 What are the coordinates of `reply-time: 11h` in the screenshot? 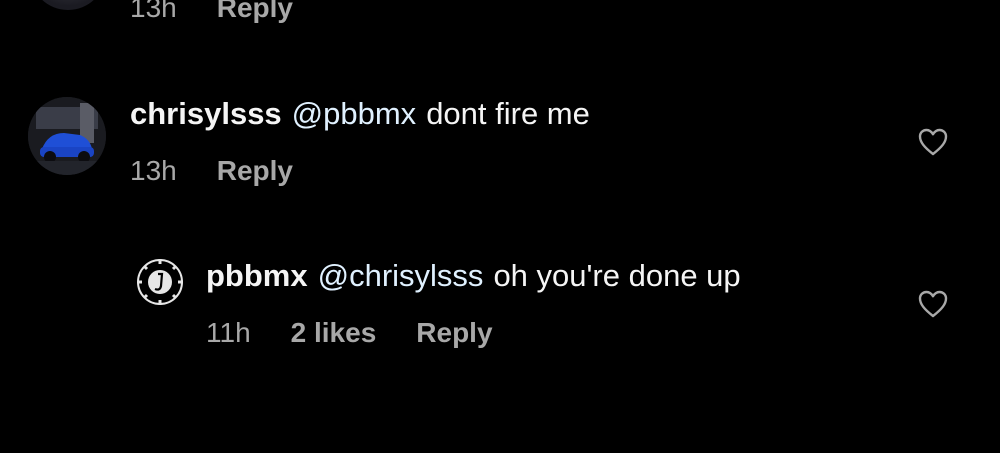 It's located at (228, 332).